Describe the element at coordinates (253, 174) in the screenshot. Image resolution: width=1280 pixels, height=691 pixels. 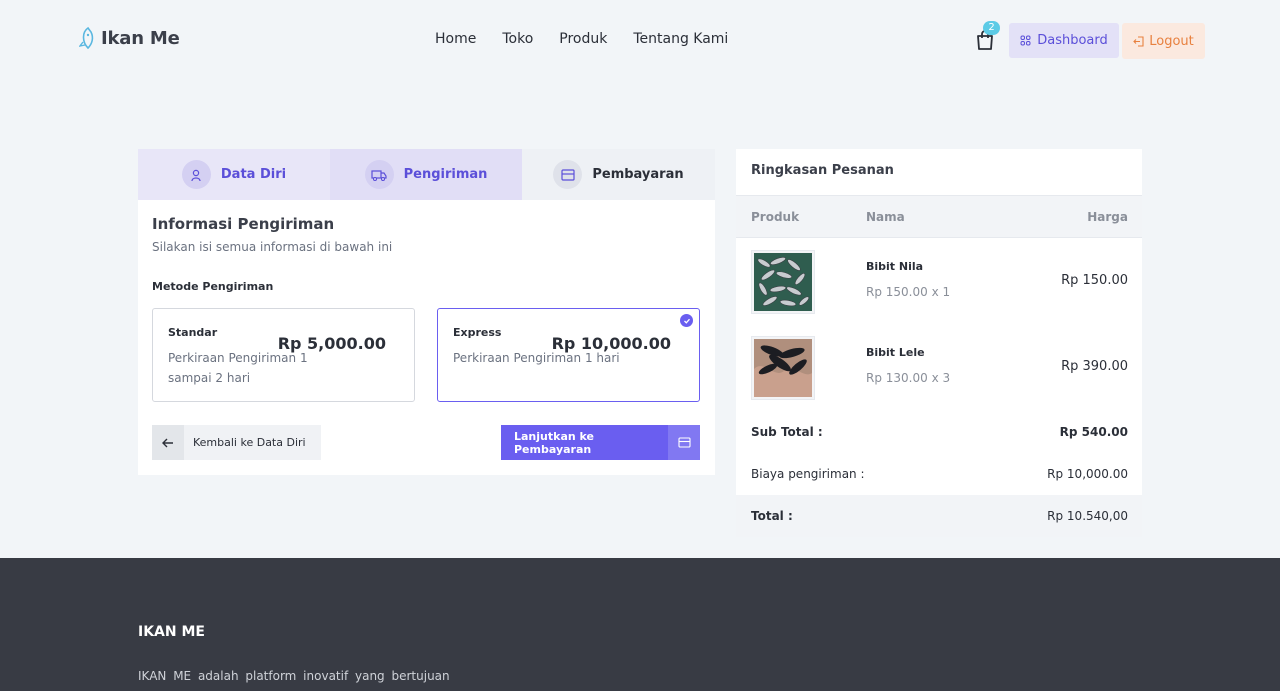
I see `step-label: Data Diri` at that location.